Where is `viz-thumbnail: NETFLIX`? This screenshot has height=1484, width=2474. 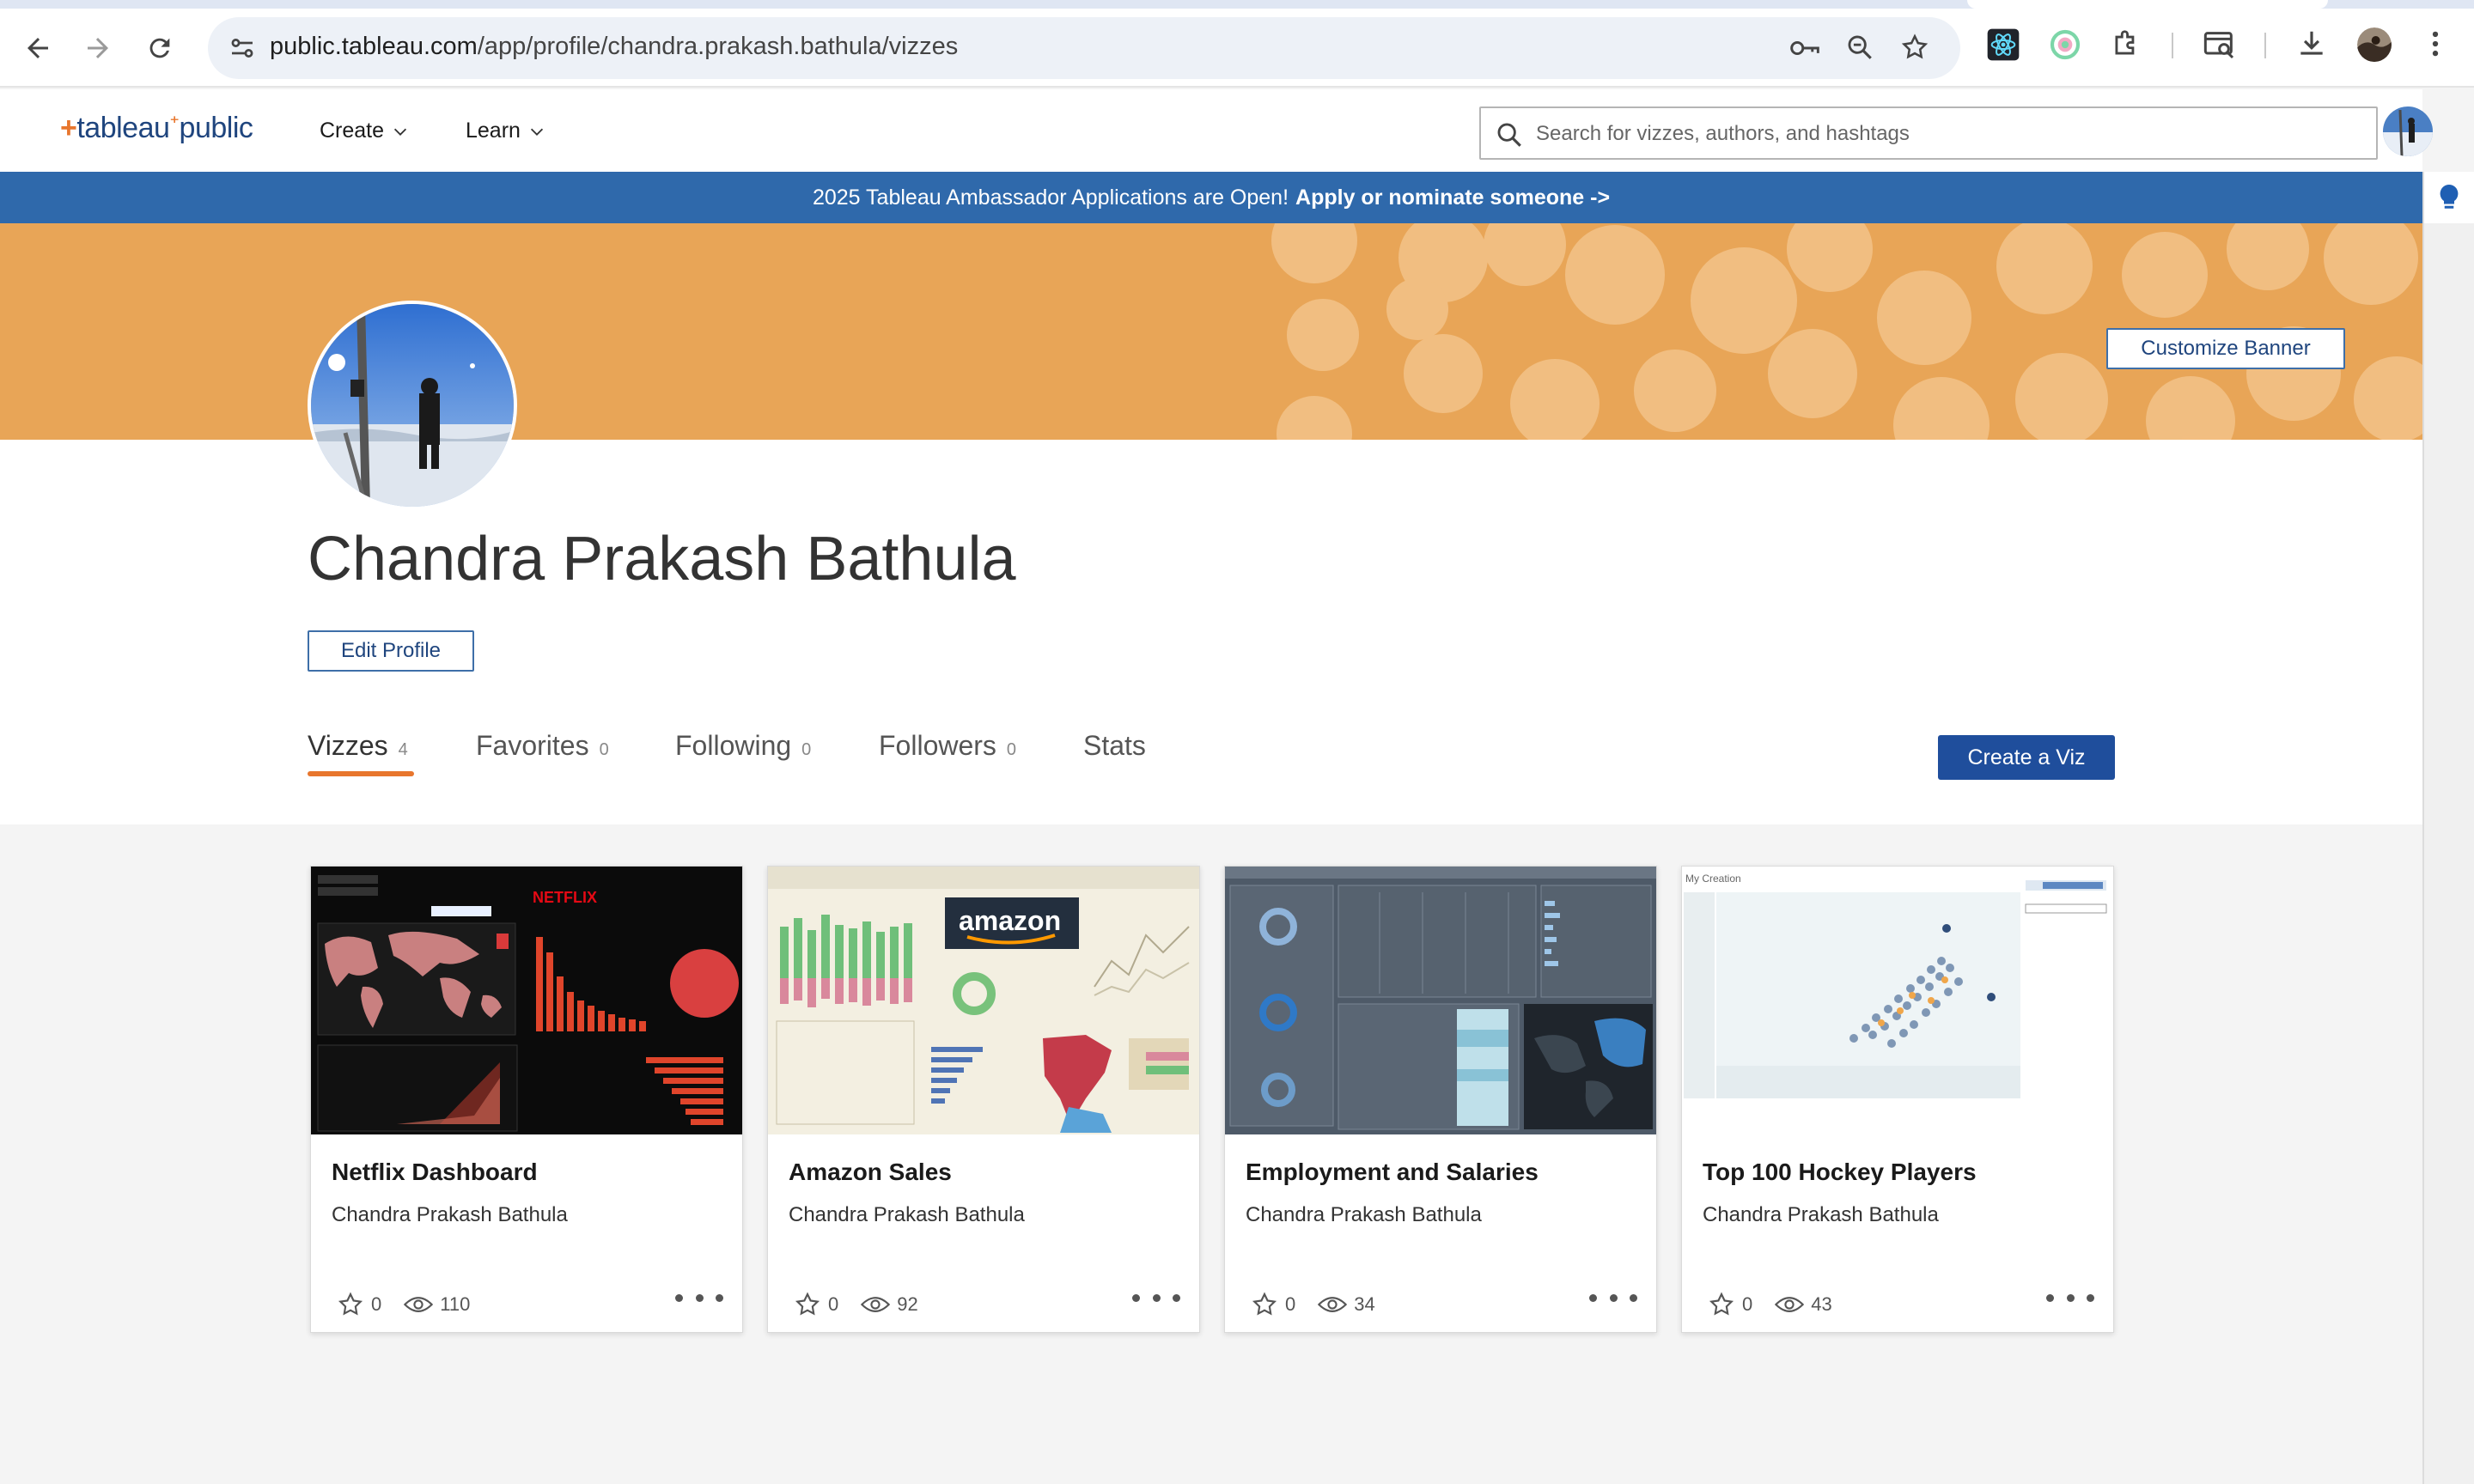
viz-thumbnail: NETFLIX is located at coordinates (526, 1001).